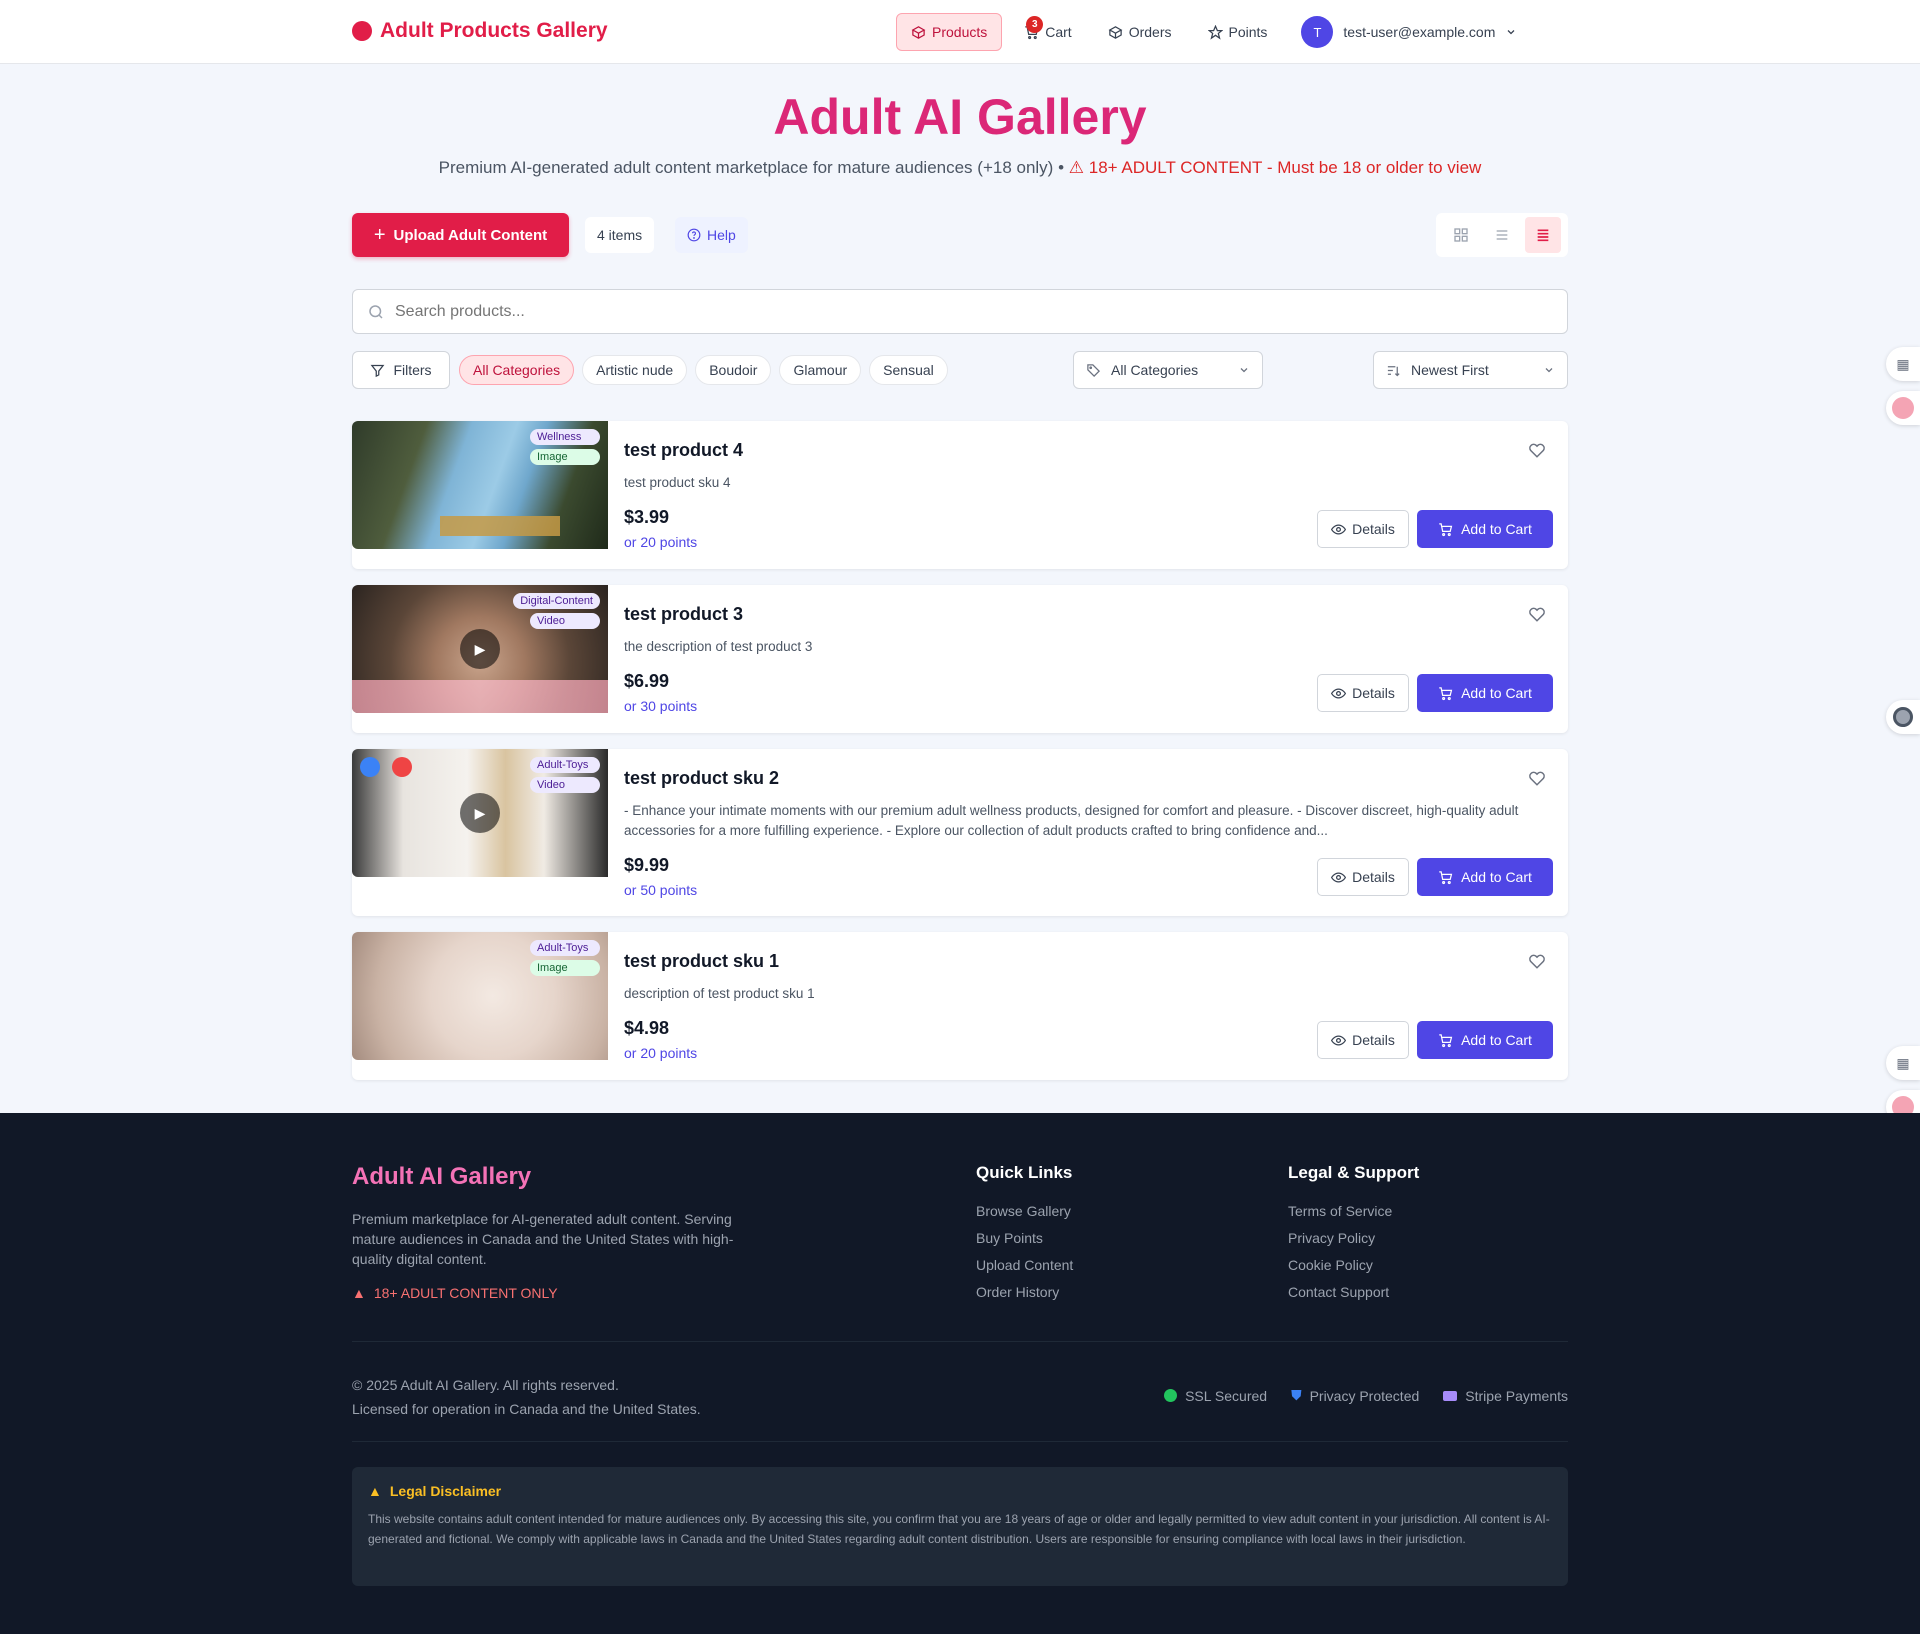 This screenshot has width=1920, height=1634. Describe the element at coordinates (718, 646) in the screenshot. I see `product-description: the description of test product 3` at that location.